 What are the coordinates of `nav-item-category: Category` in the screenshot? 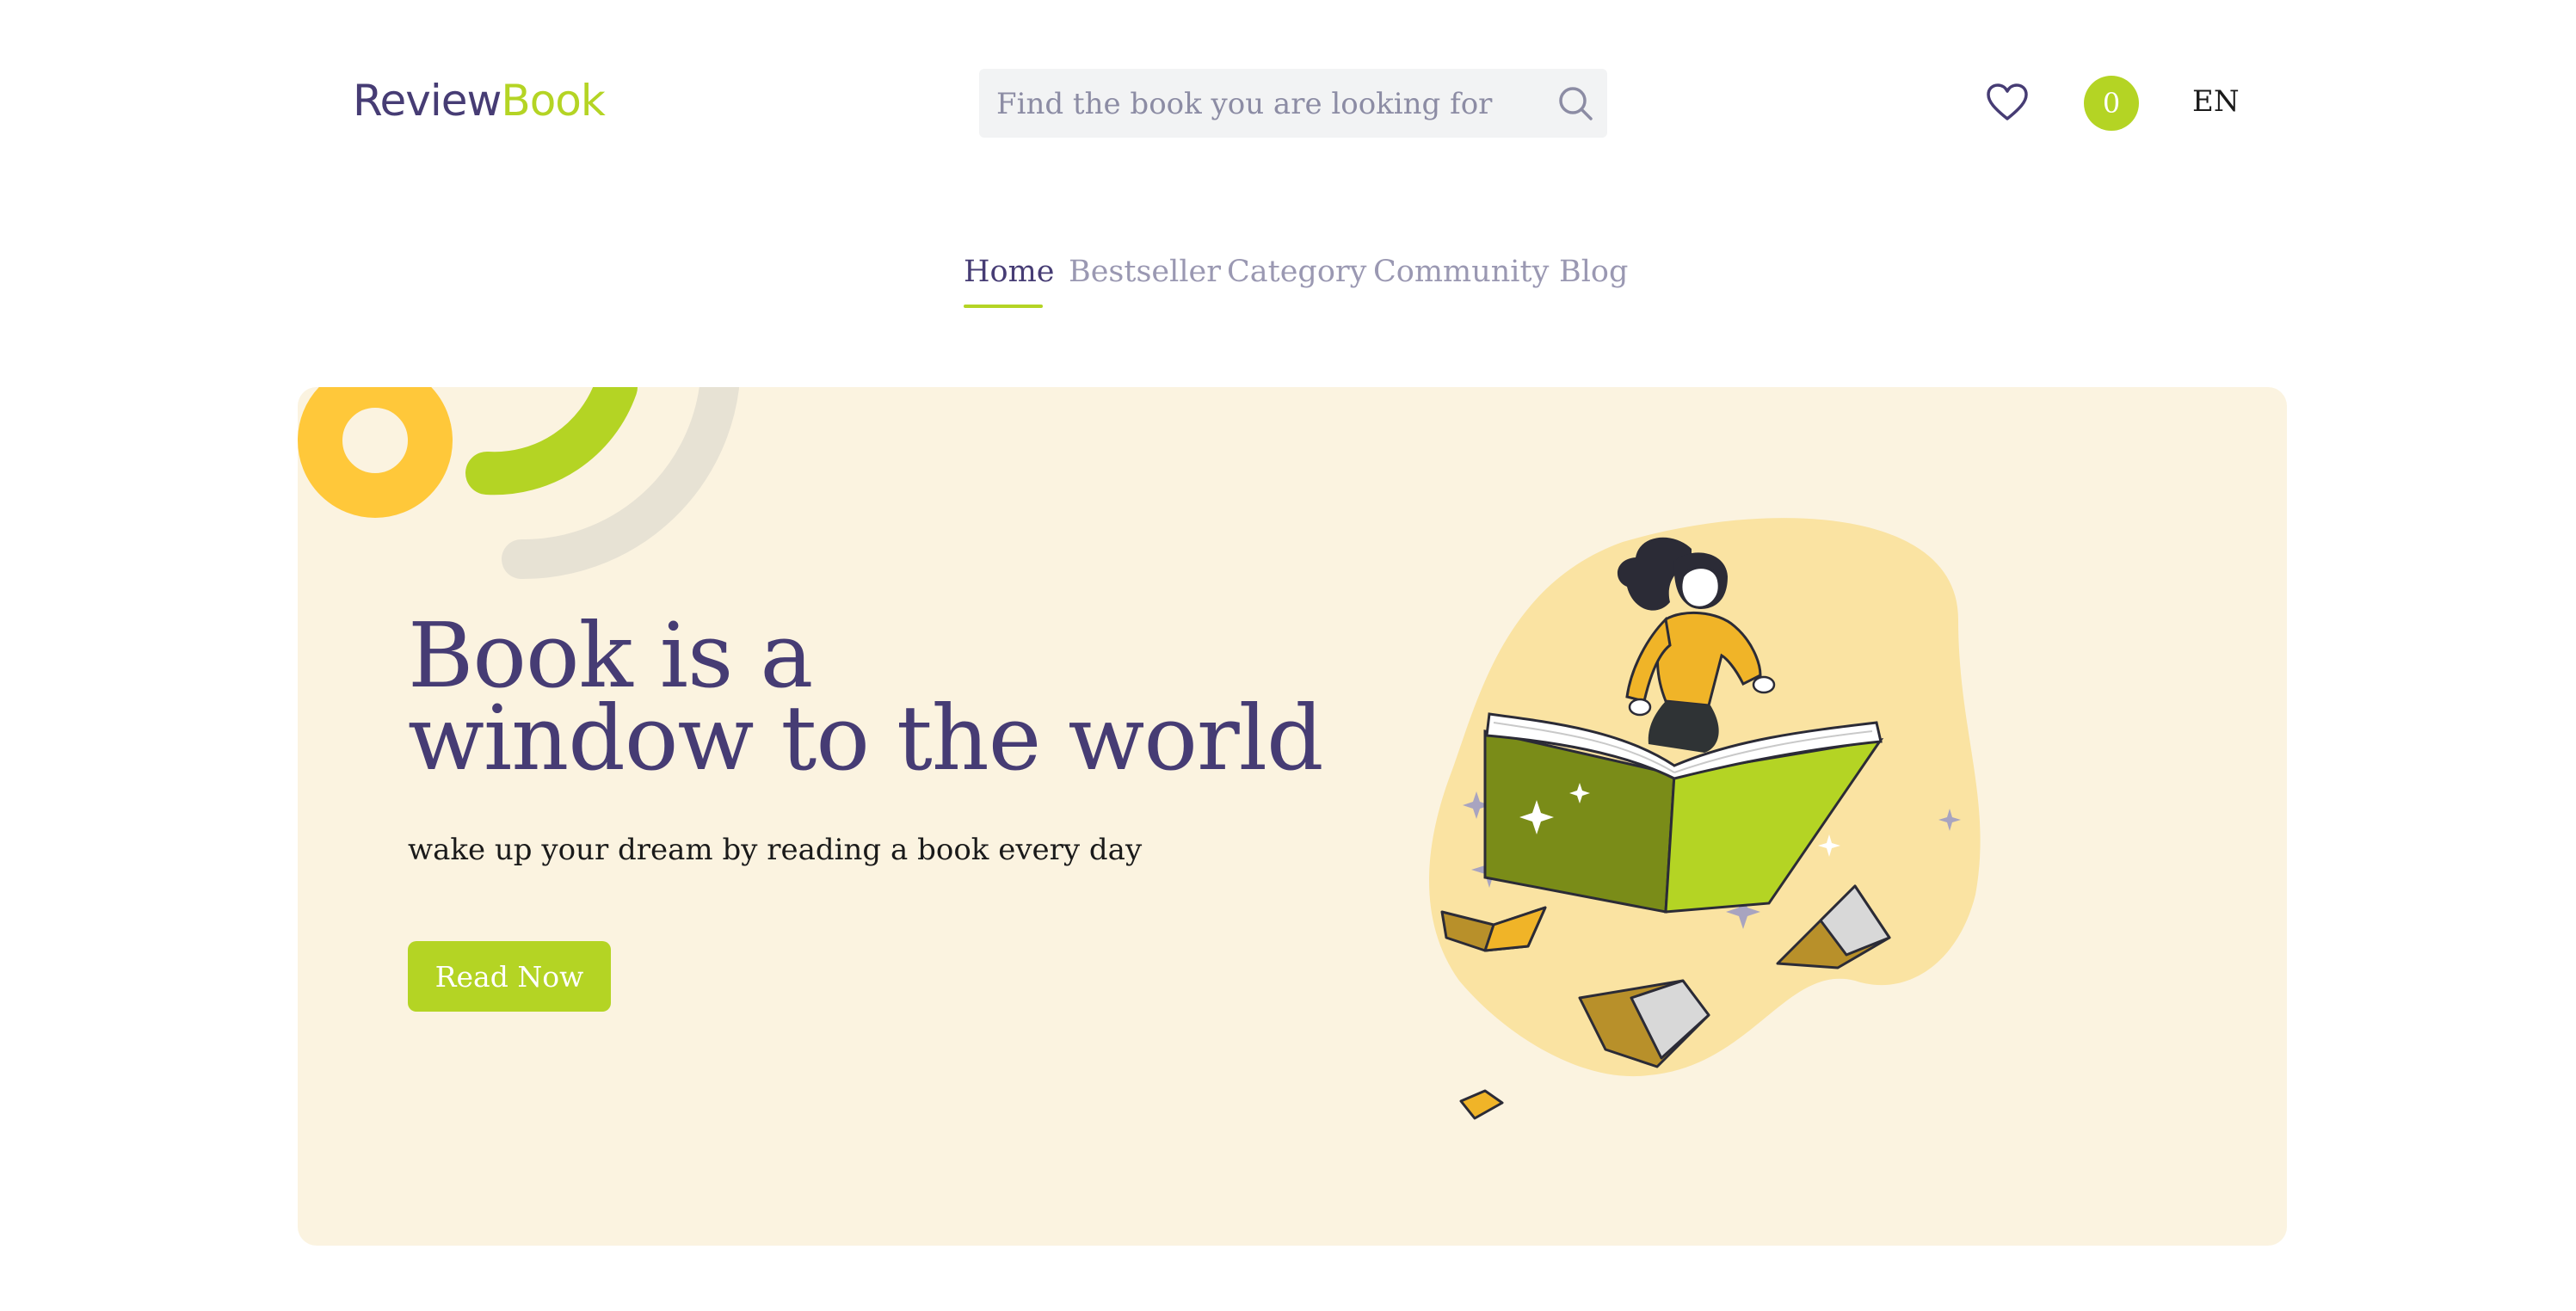 It's located at (1297, 272).